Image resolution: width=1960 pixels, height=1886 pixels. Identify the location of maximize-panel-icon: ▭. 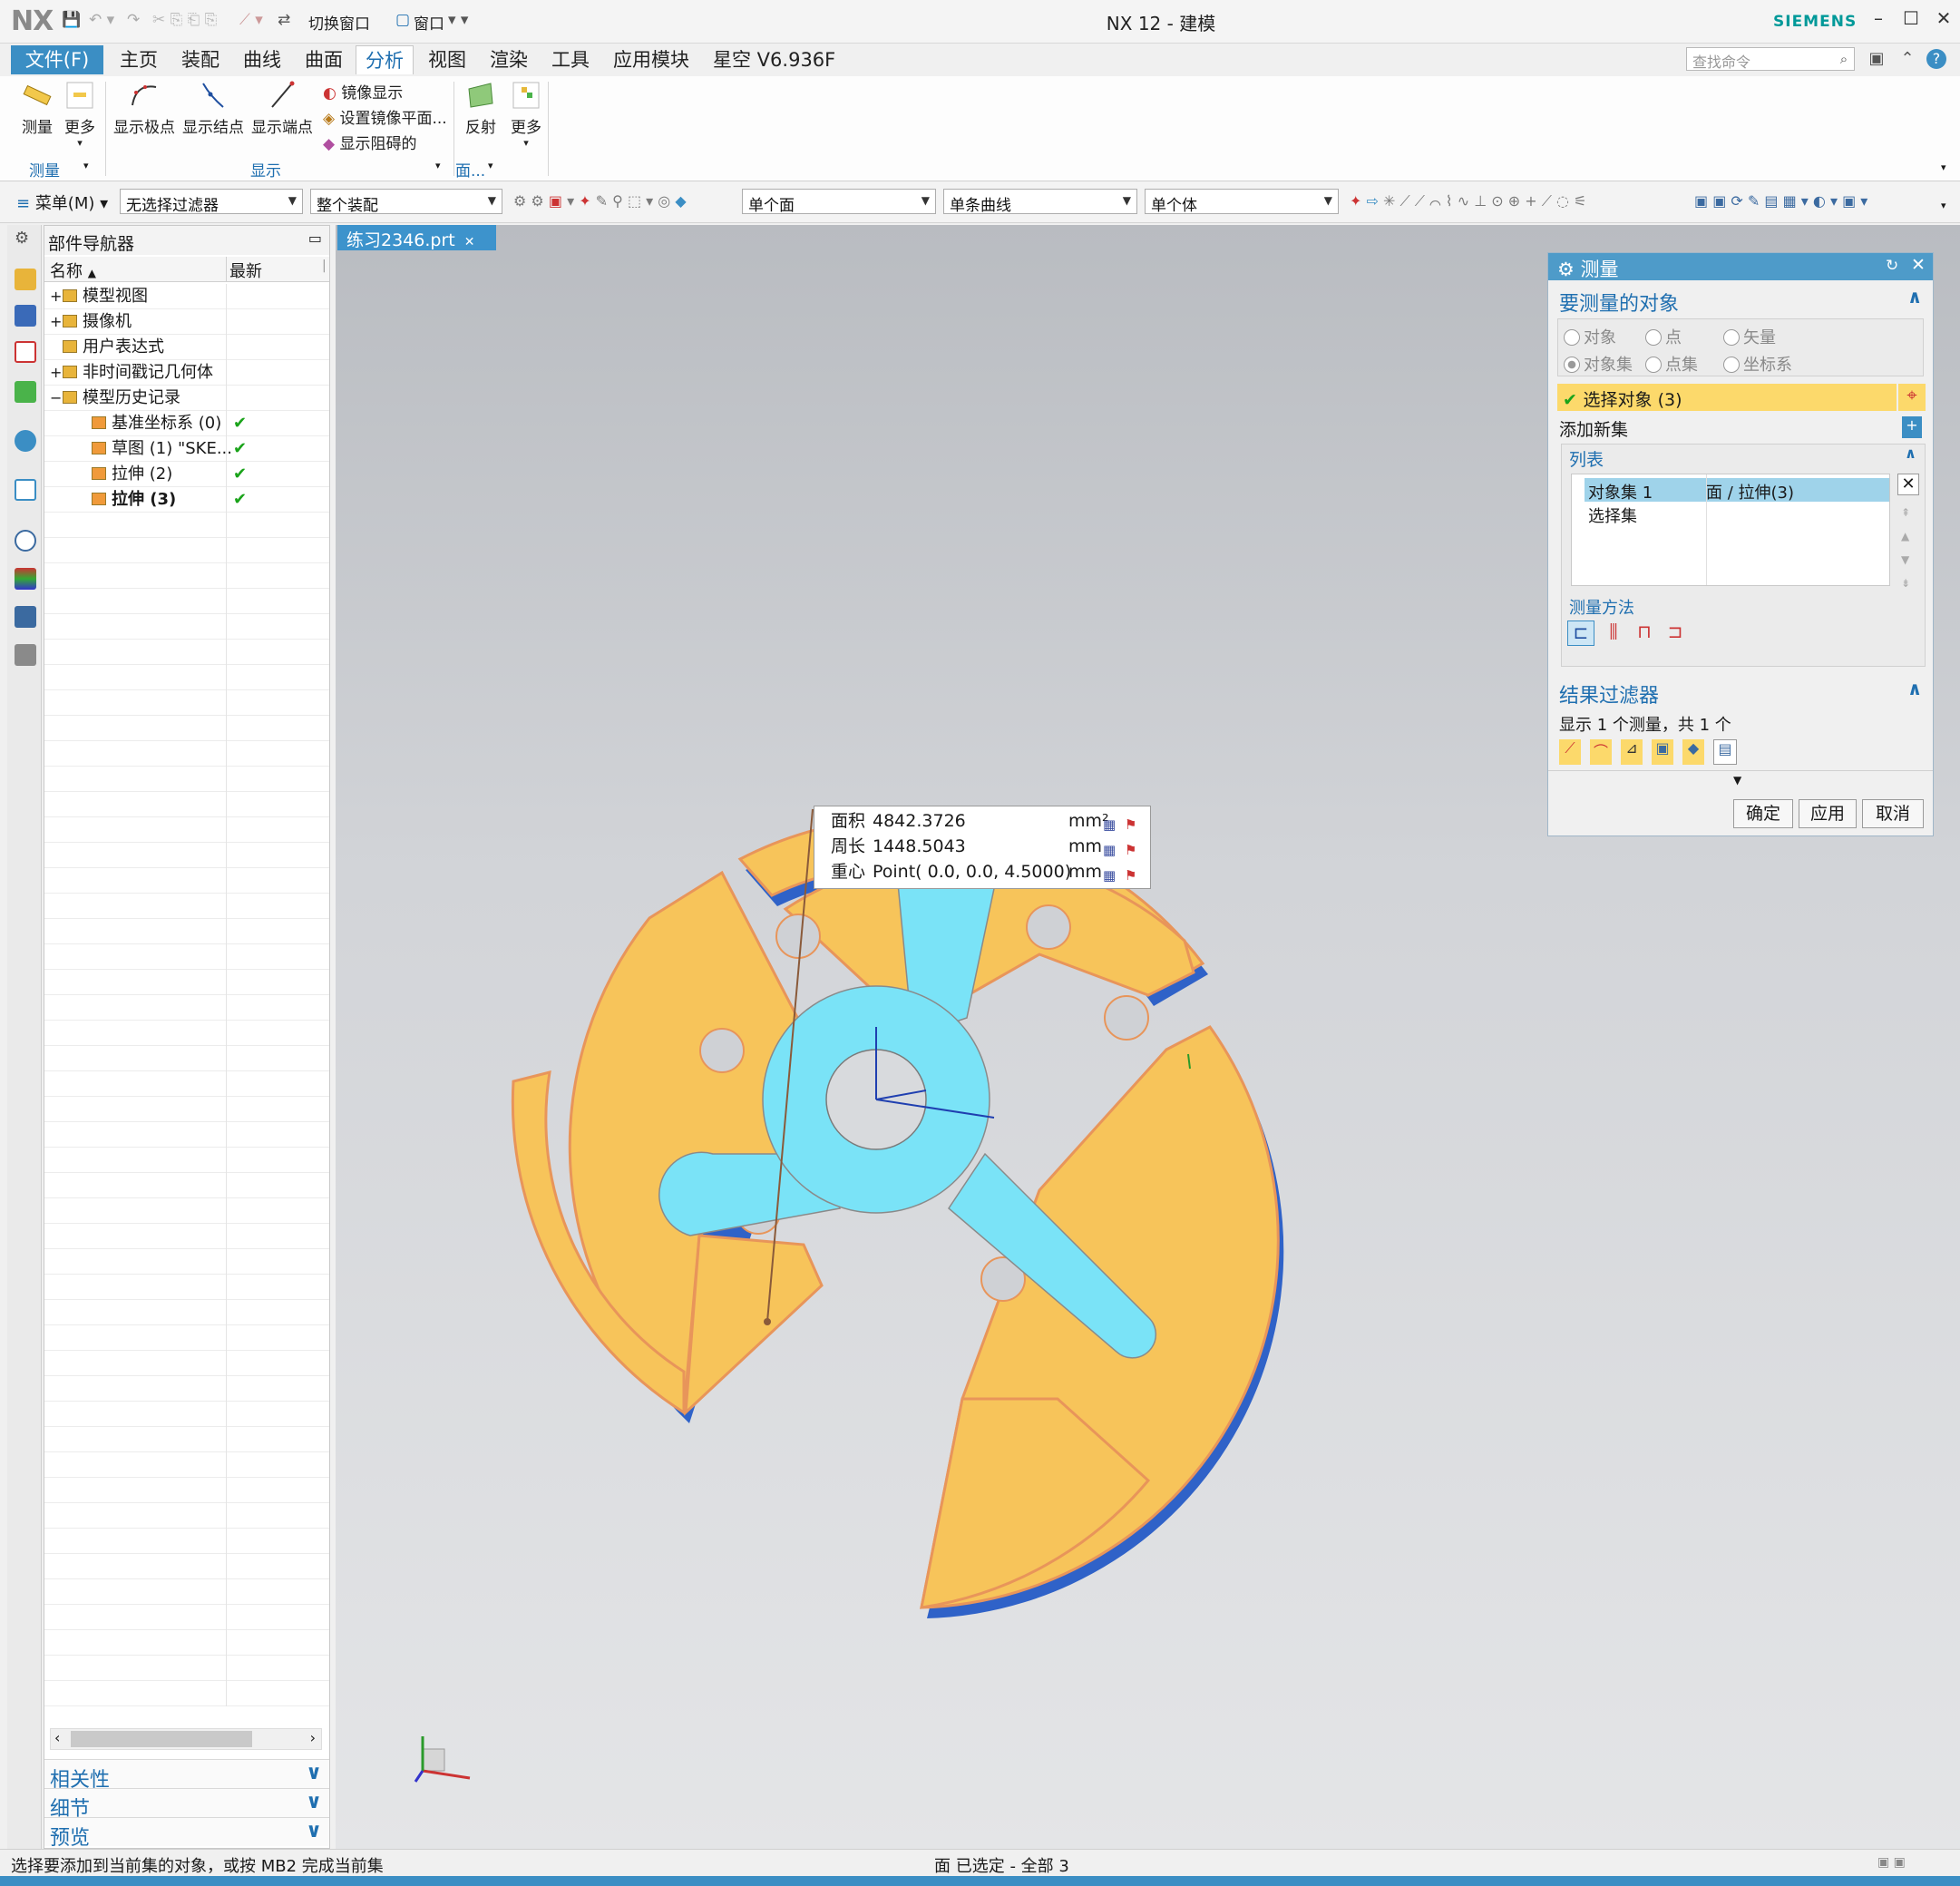
(315, 238).